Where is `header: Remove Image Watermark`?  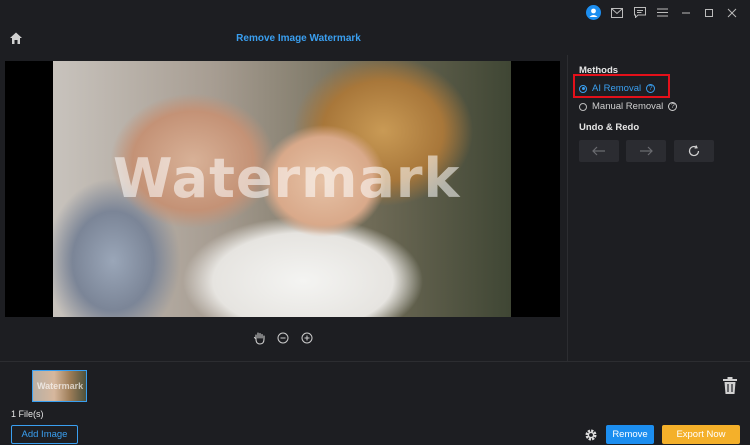 header: Remove Image Watermark is located at coordinates (283, 40).